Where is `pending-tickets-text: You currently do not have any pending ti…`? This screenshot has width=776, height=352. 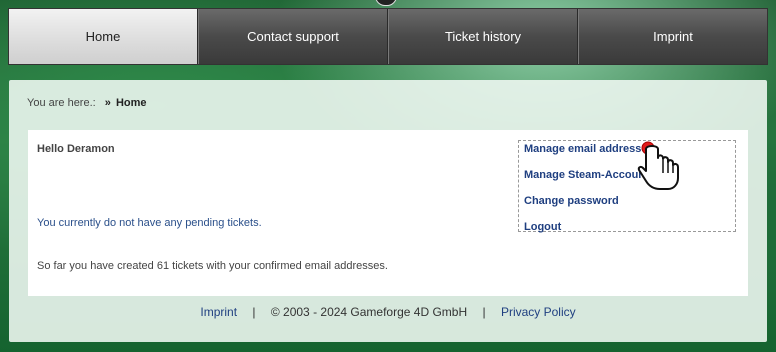 pending-tickets-text: You currently do not have any pending ti… is located at coordinates (149, 223).